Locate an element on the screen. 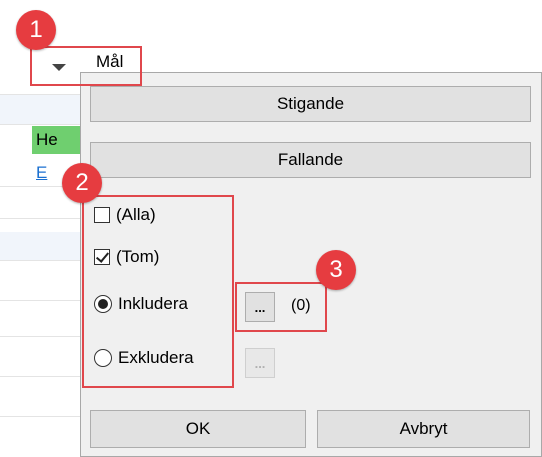 The image size is (542, 457). spreadsheet-background is located at coordinates (40, 258).